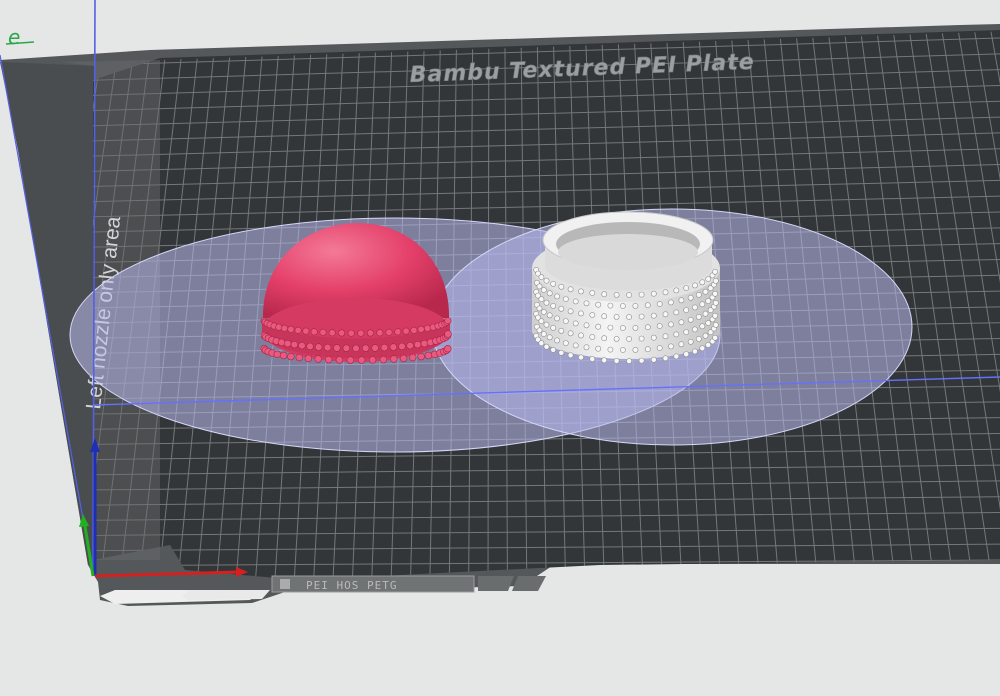 This screenshot has width=1000, height=696. Describe the element at coordinates (14, 37) in the screenshot. I see `plate-number-icon: e` at that location.